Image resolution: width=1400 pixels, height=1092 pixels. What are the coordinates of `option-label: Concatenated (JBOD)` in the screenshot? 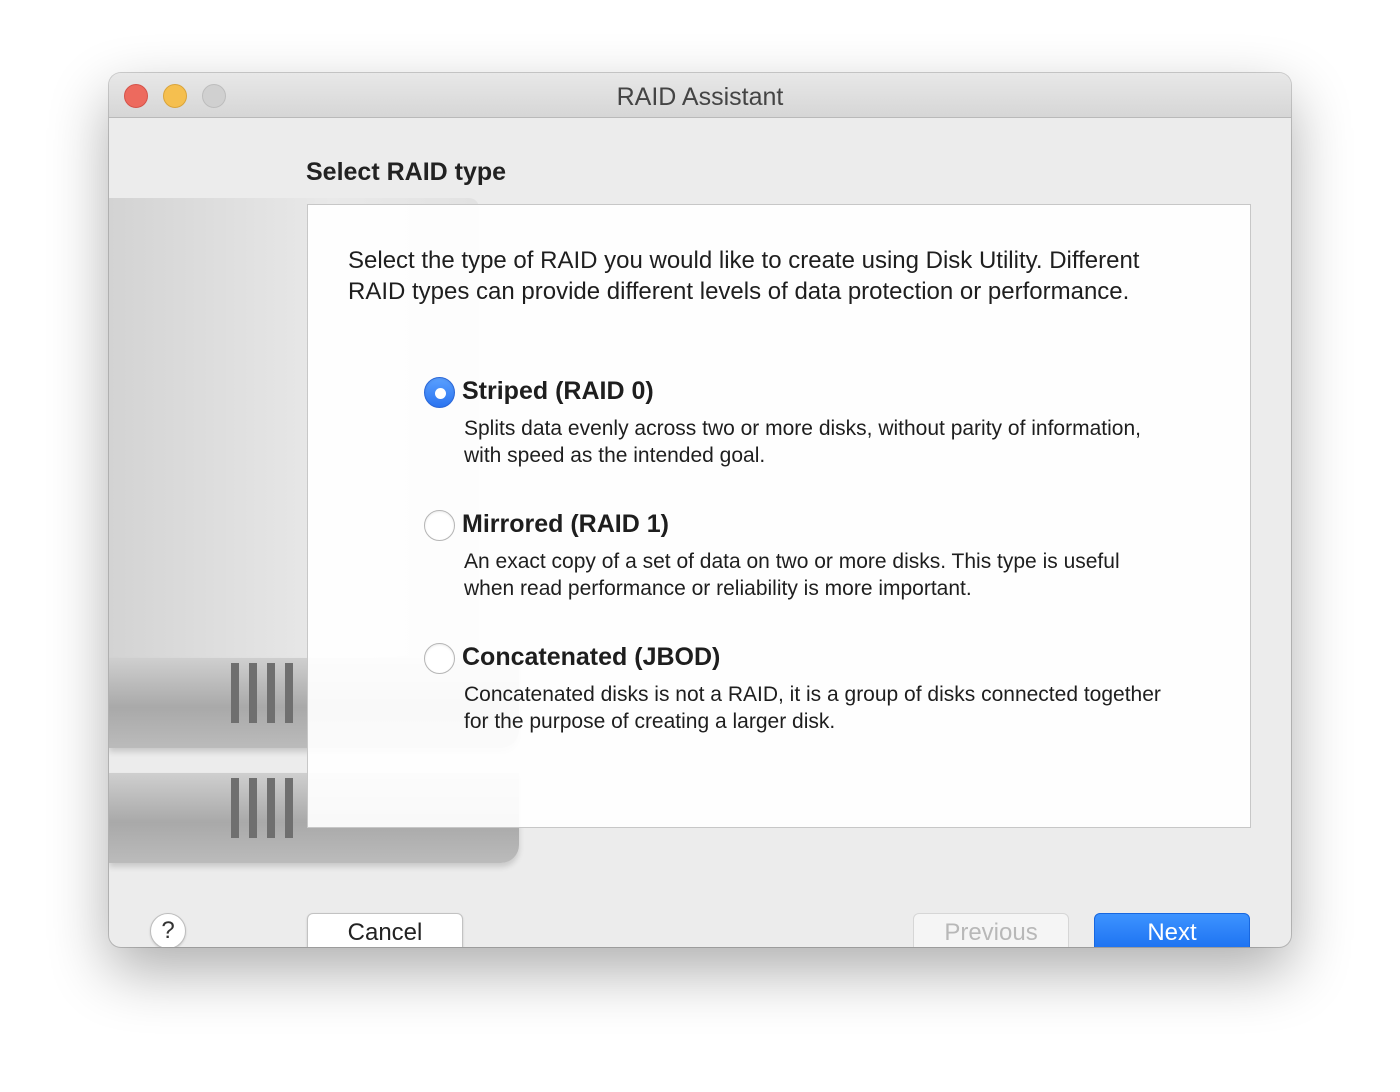 It's located at (591, 657).